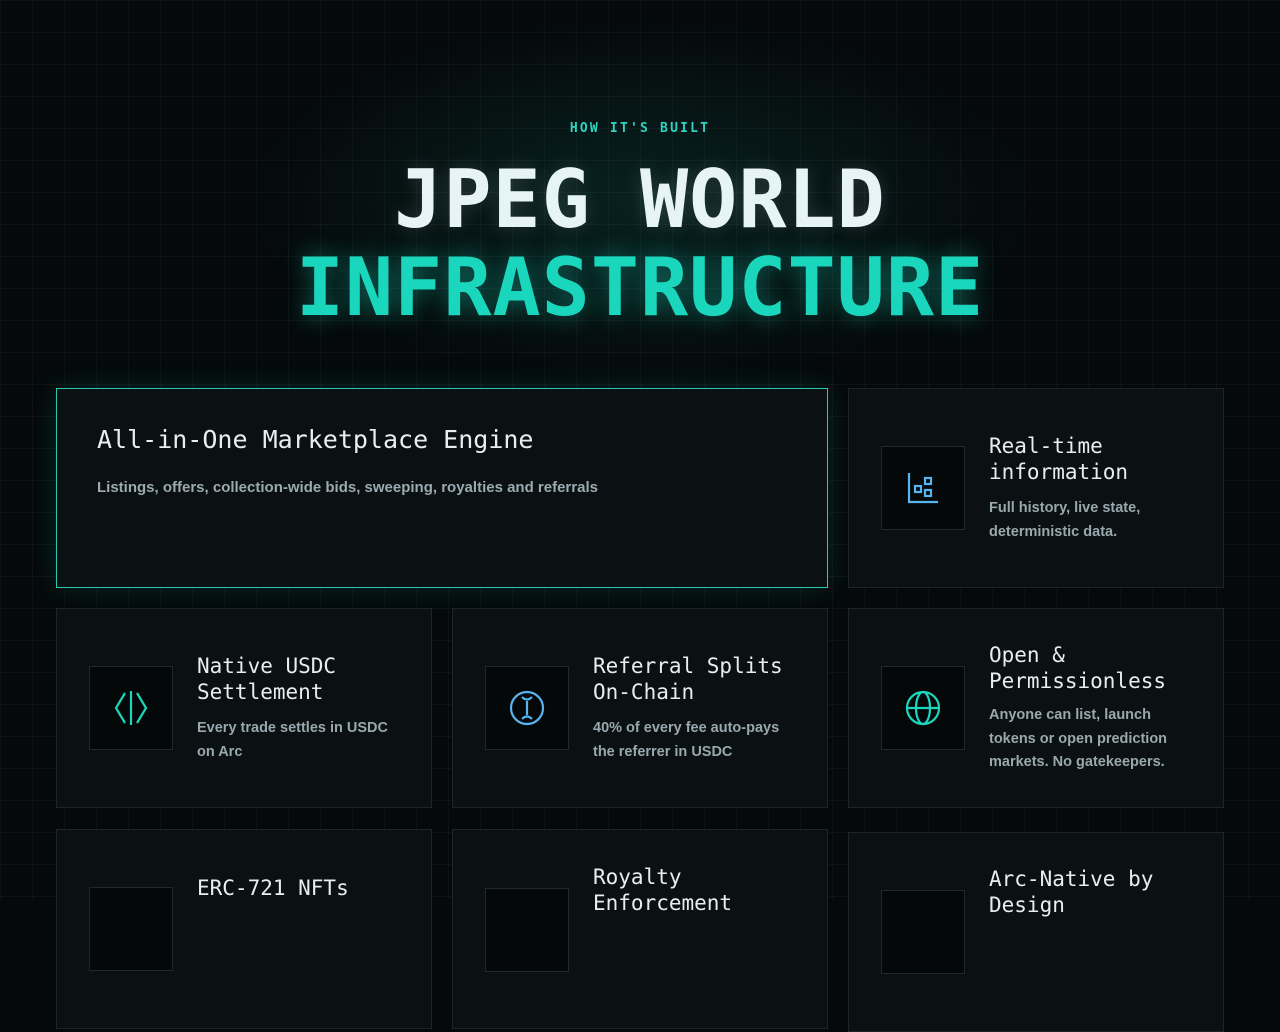  What do you see at coordinates (640, 929) in the screenshot?
I see `feature-card-royalty: Royalty Enforcement` at bounding box center [640, 929].